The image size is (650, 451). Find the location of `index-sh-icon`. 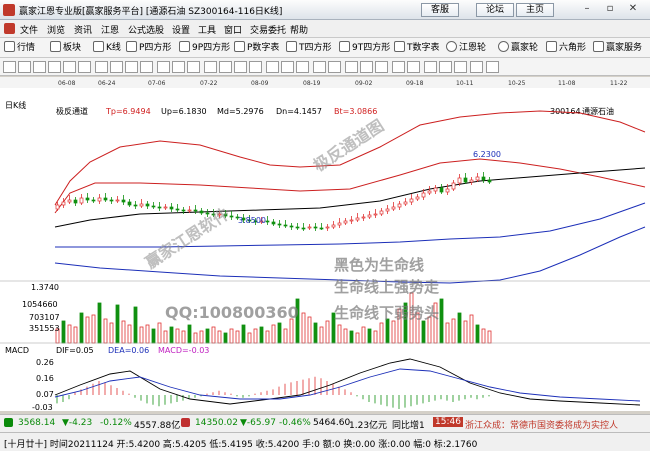

index-sh-icon is located at coordinates (185, 422).